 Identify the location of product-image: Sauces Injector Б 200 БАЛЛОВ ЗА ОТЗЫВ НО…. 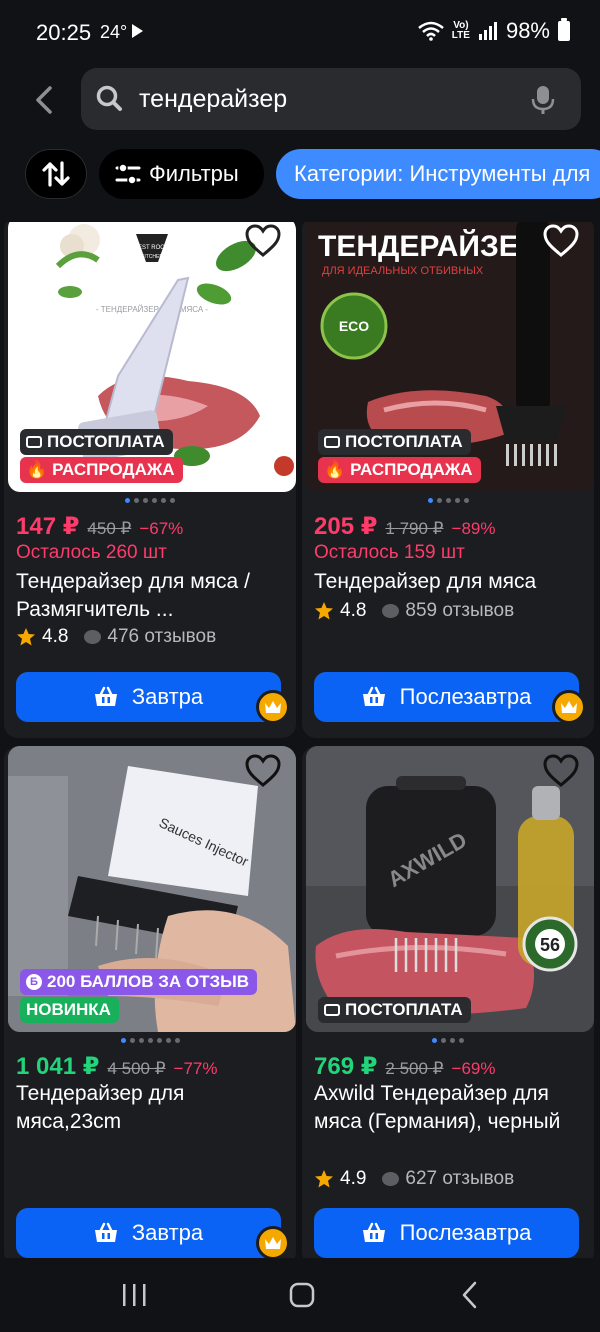
(152, 889).